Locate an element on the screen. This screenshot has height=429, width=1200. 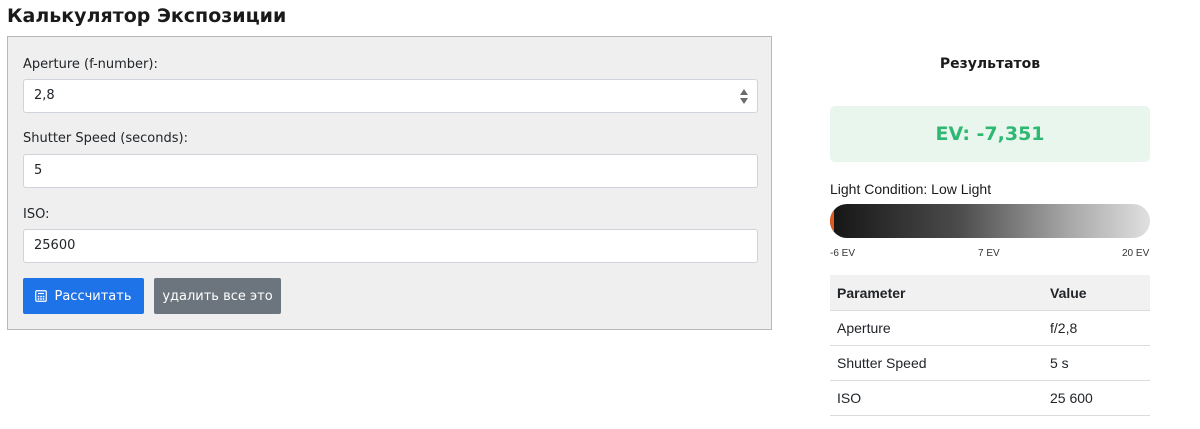
table-row: Aperture f/2,8 is located at coordinates (990, 328).